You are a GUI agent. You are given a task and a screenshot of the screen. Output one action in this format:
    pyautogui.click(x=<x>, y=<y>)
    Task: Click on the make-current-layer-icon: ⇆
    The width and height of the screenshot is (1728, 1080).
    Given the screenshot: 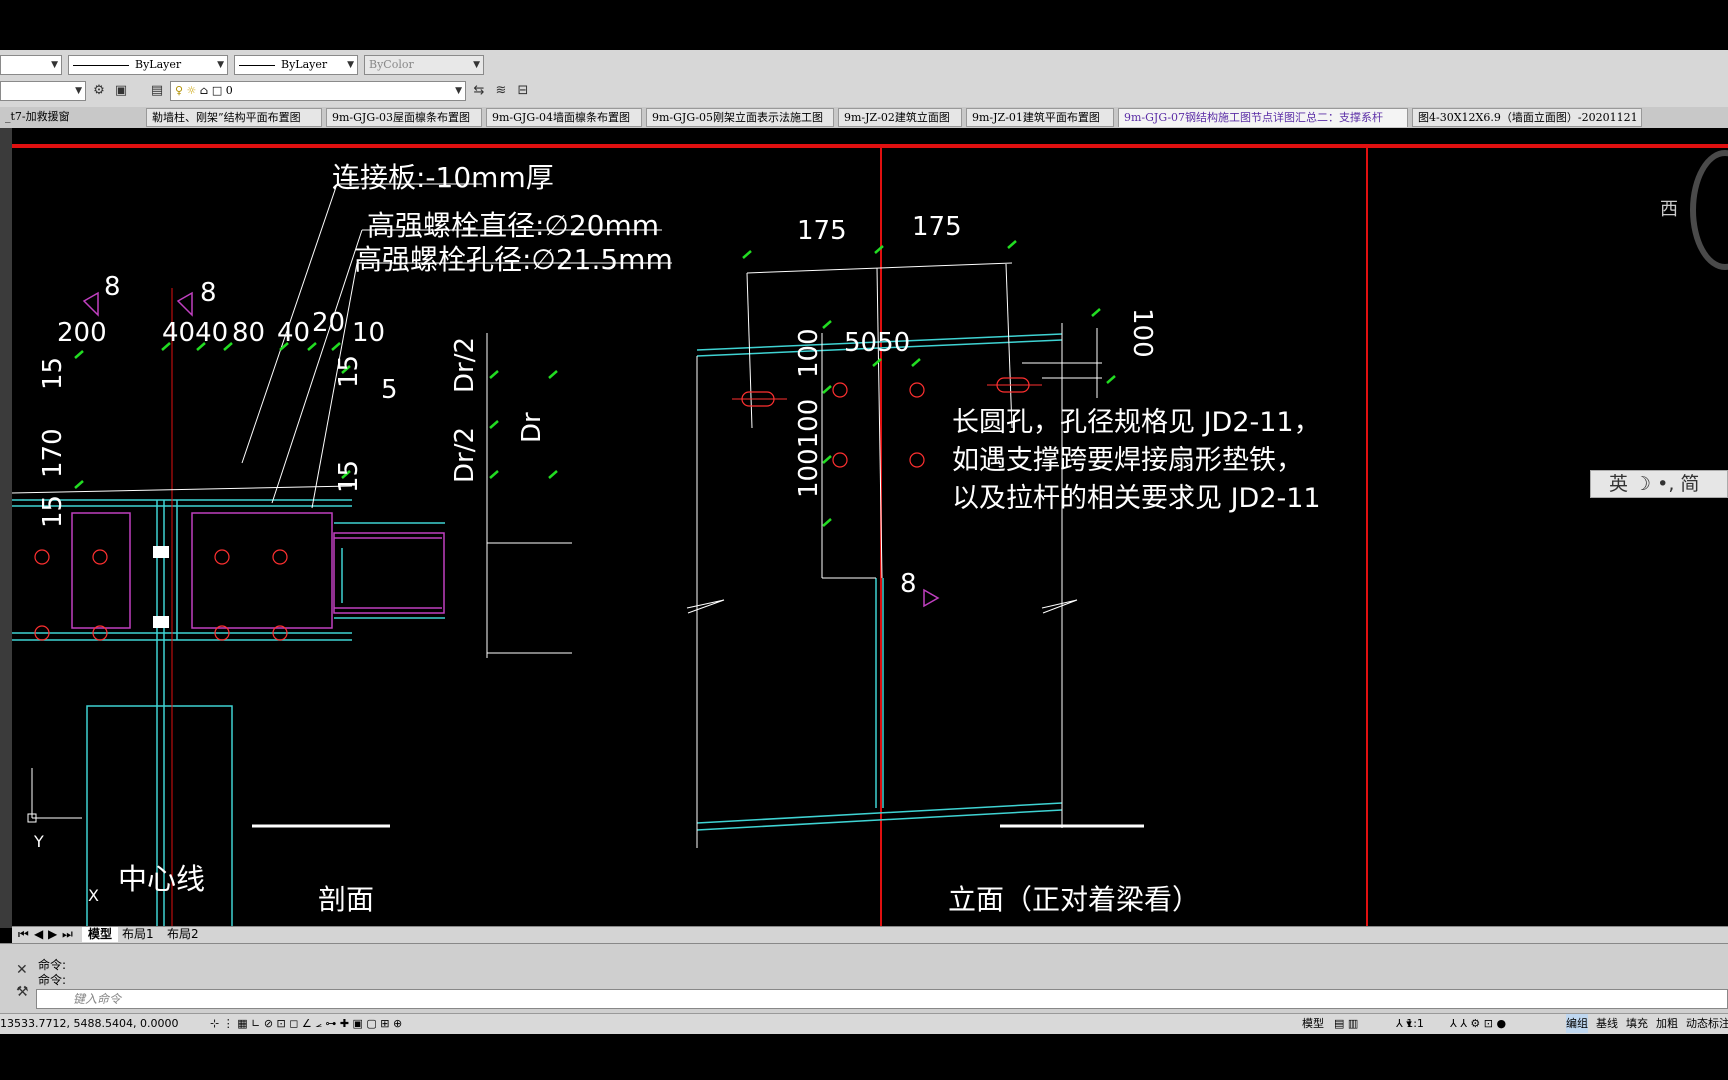 What is the action you would take?
    pyautogui.click(x=479, y=91)
    